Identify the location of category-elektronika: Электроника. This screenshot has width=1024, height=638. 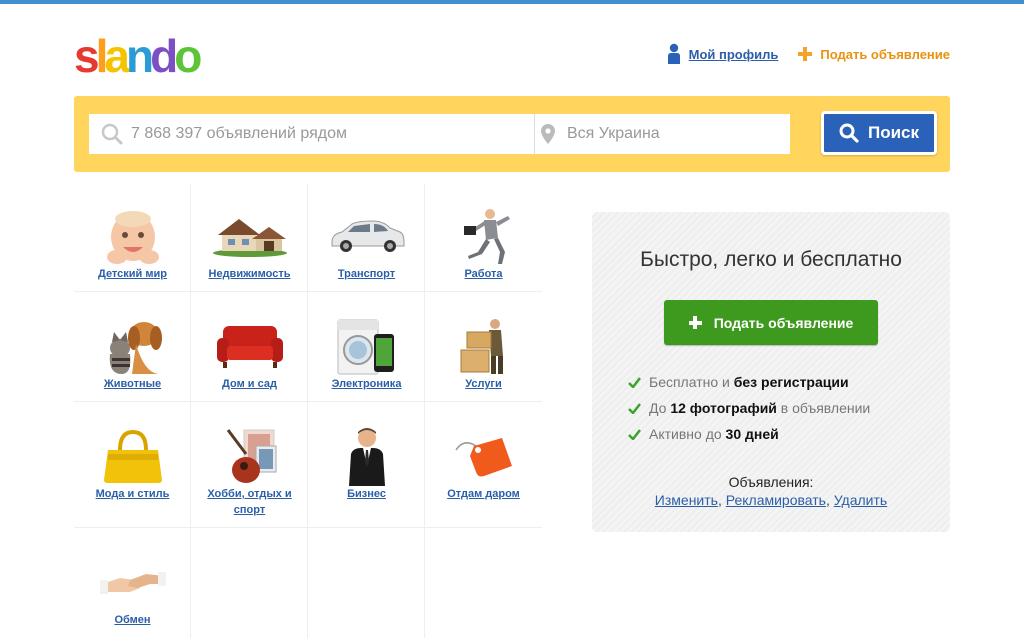
(366, 343).